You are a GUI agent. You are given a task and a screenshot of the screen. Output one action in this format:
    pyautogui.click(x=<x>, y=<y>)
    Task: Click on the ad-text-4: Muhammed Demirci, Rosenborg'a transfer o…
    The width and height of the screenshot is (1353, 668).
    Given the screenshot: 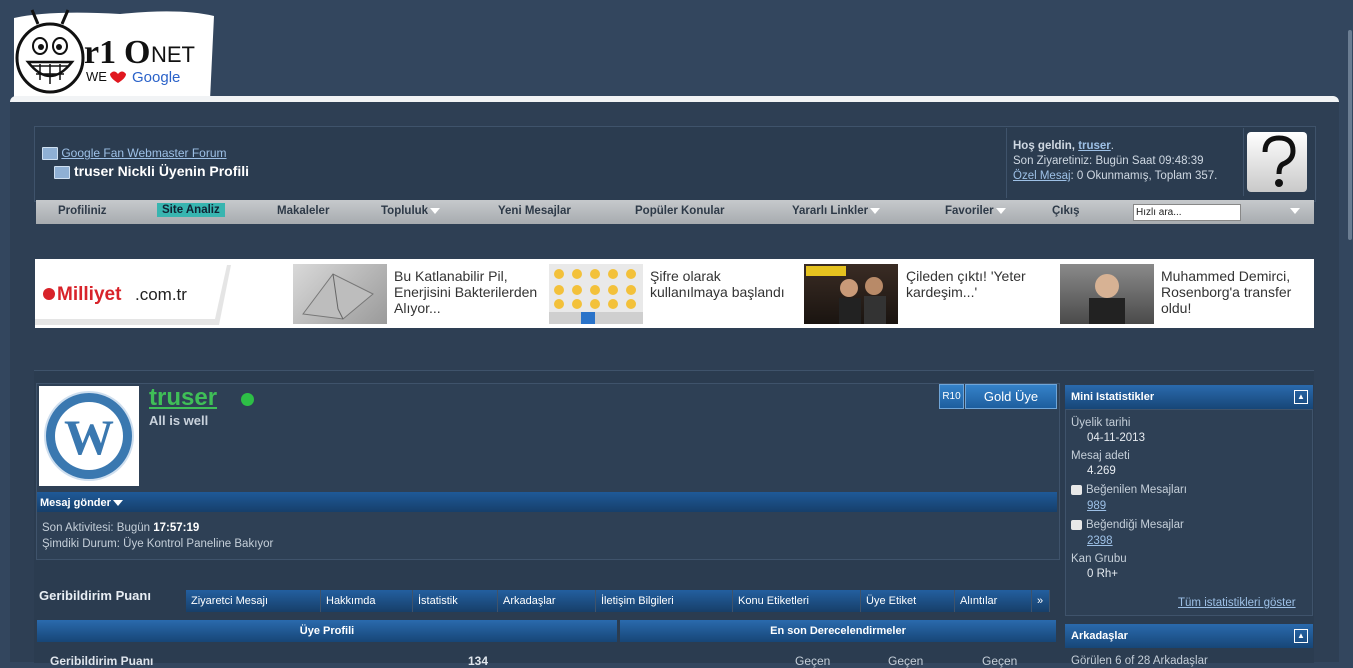 What is the action you would take?
    pyautogui.click(x=1236, y=292)
    